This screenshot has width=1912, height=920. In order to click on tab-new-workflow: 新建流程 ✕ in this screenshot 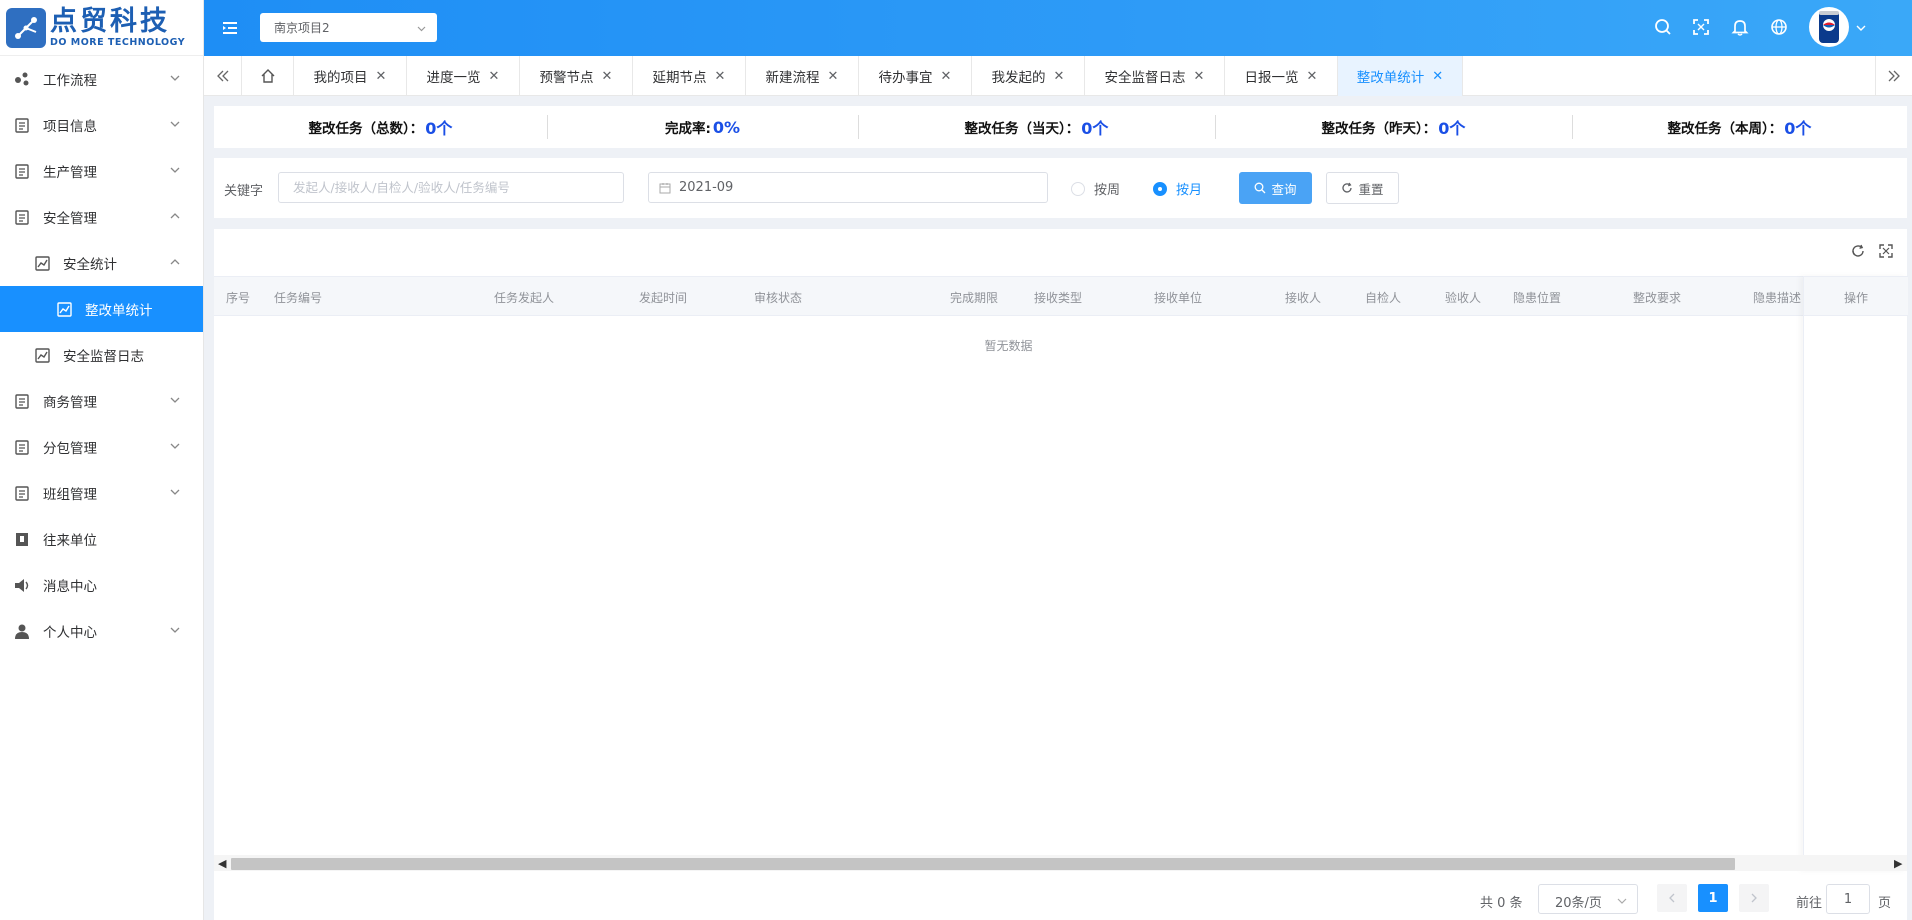, I will do `click(801, 76)`.